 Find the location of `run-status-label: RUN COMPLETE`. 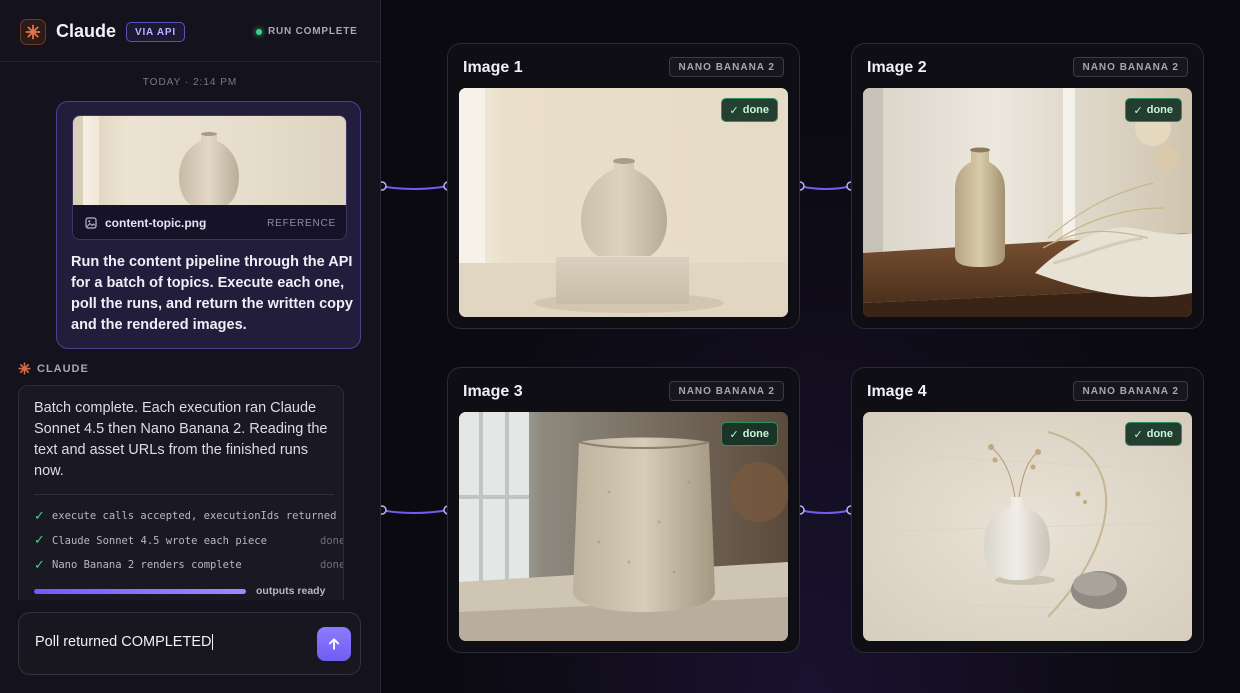

run-status-label: RUN COMPLETE is located at coordinates (313, 31).